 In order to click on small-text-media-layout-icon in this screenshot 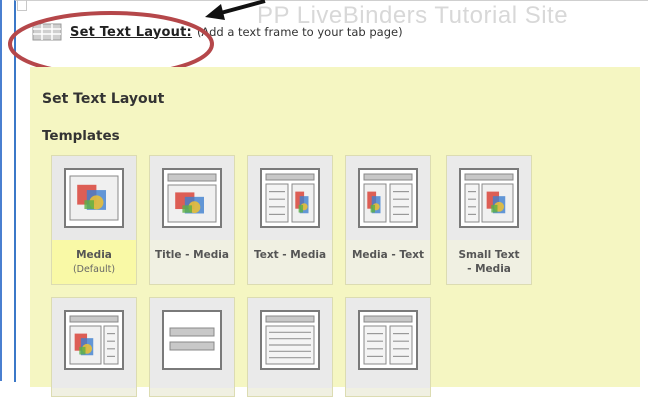, I will do `click(489, 198)`.